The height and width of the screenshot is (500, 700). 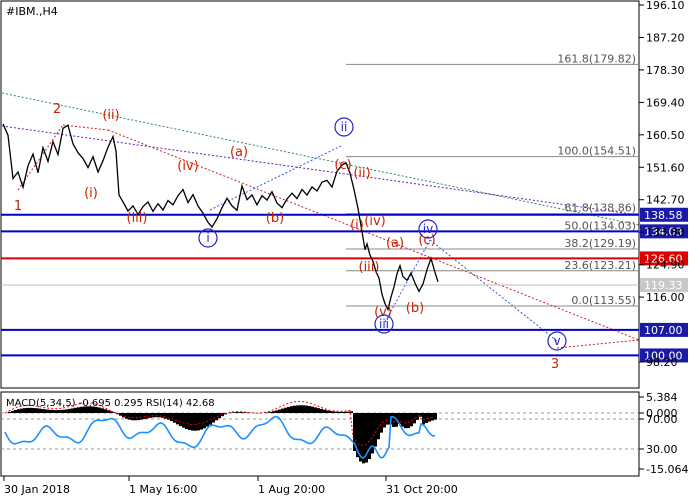 What do you see at coordinates (291, 489) in the screenshot?
I see `x-tick-label: 1 Aug 20:00` at bounding box center [291, 489].